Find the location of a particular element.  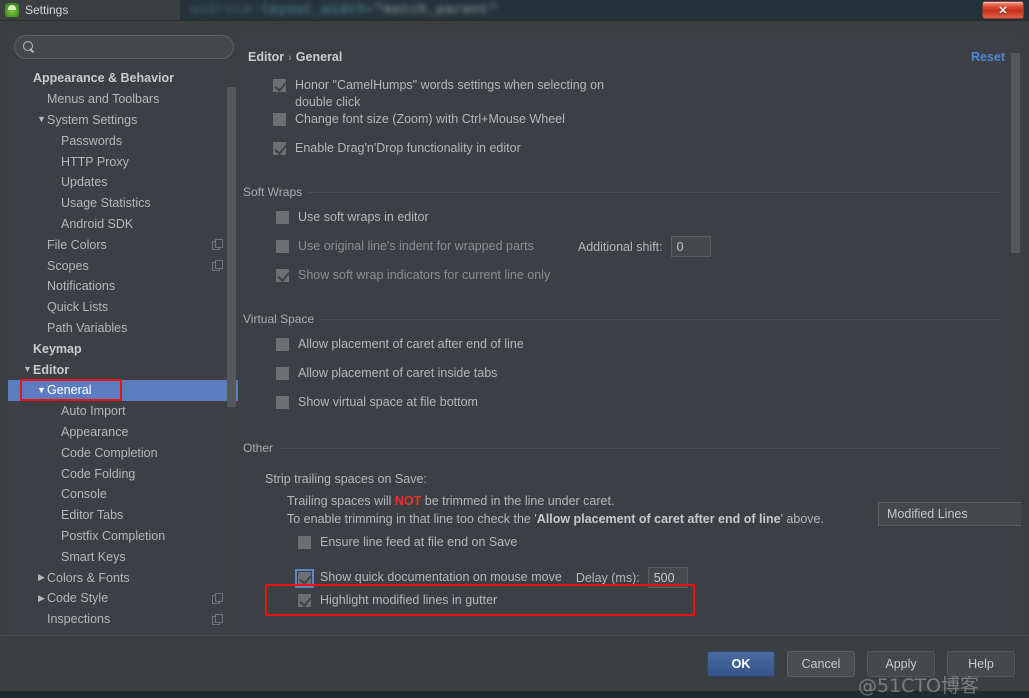

sidebar-item-menus-and-toolbars: Menus and Toolbars is located at coordinates (123, 99).